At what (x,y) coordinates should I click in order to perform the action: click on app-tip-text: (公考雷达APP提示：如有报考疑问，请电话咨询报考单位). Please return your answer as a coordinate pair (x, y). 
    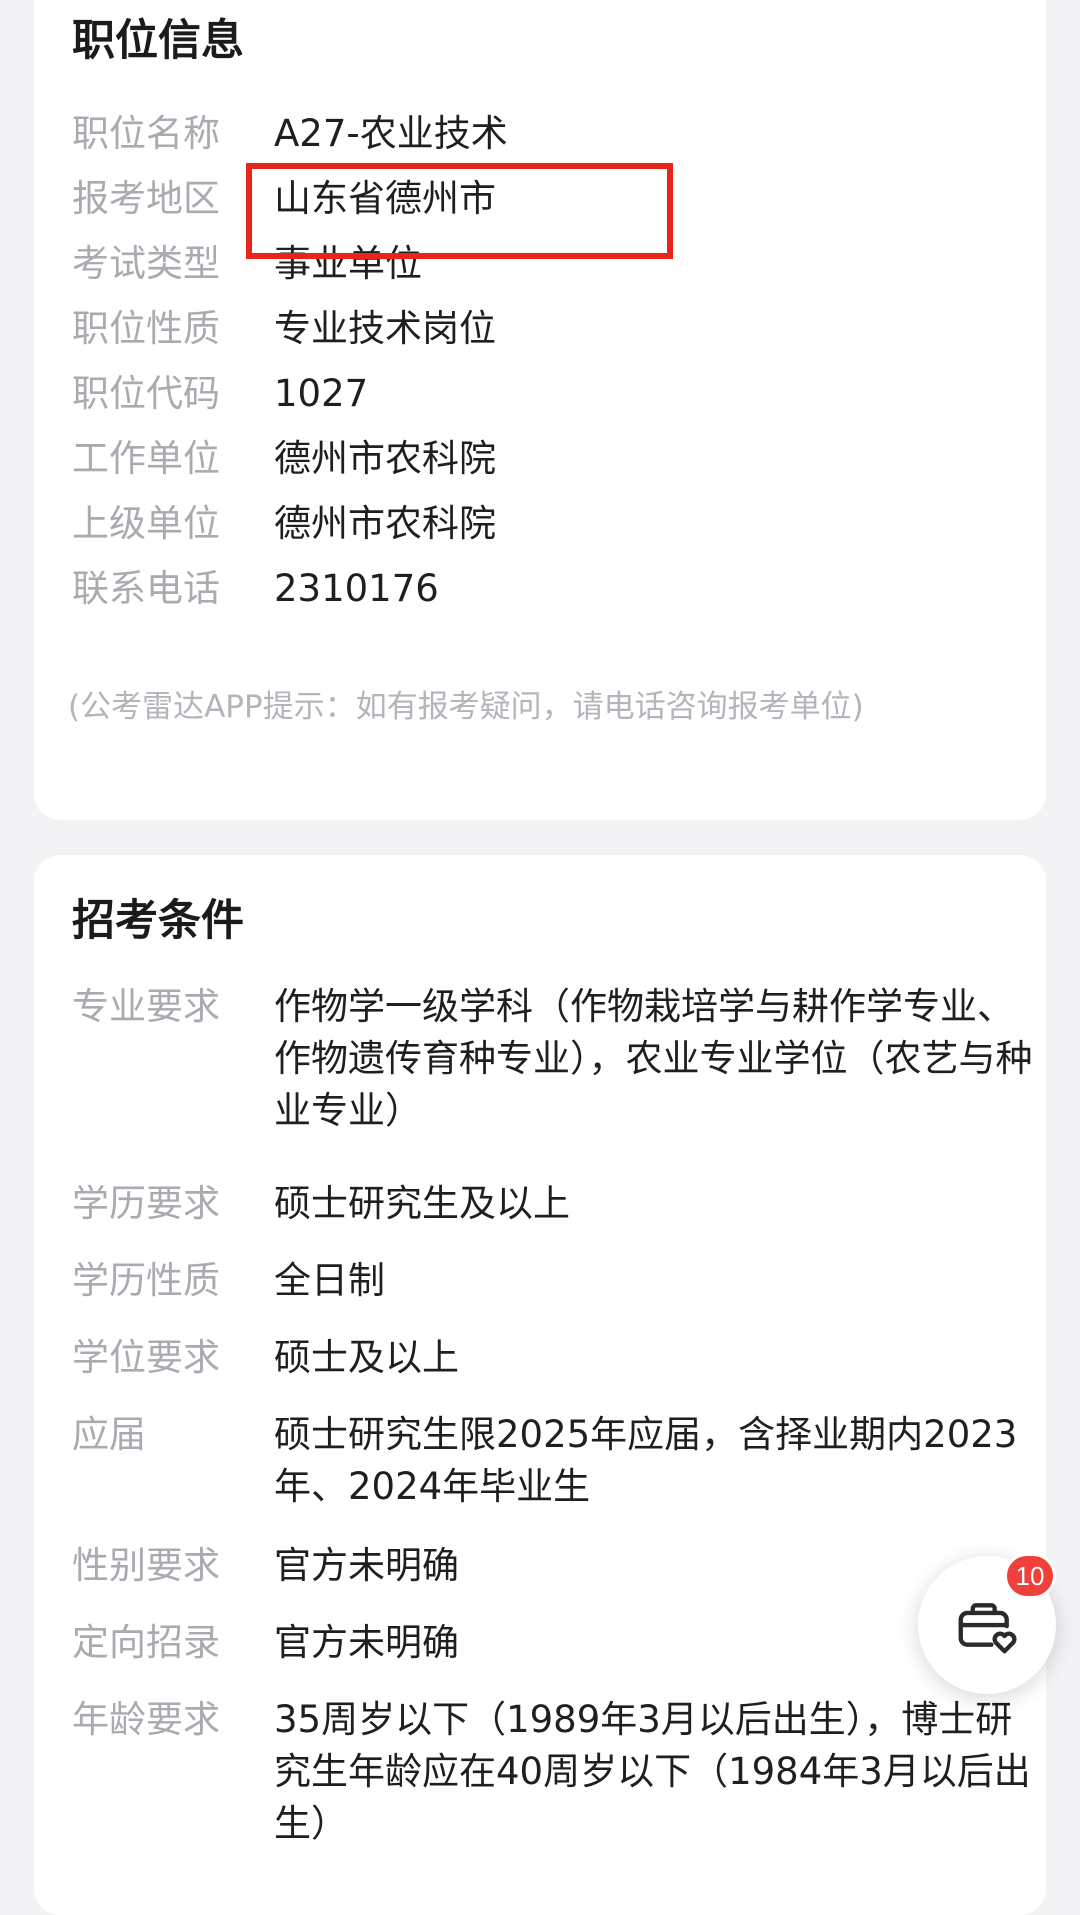
    Looking at the image, I should click on (466, 707).